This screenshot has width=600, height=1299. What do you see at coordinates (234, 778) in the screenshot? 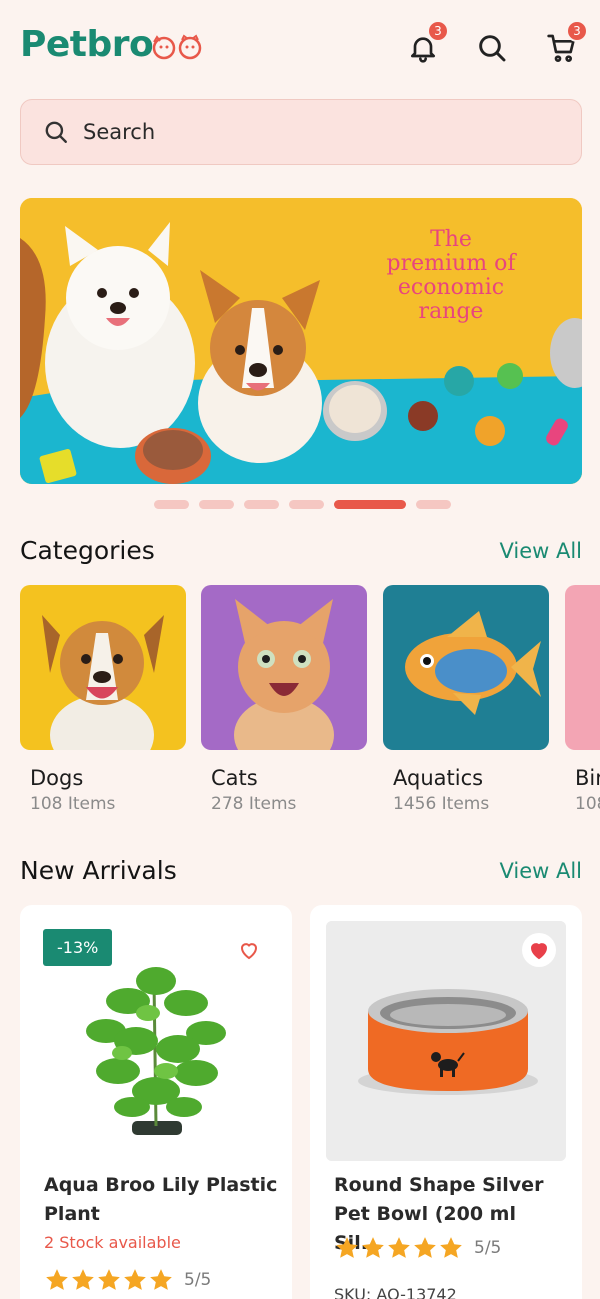
I see `category-name: Cats` at bounding box center [234, 778].